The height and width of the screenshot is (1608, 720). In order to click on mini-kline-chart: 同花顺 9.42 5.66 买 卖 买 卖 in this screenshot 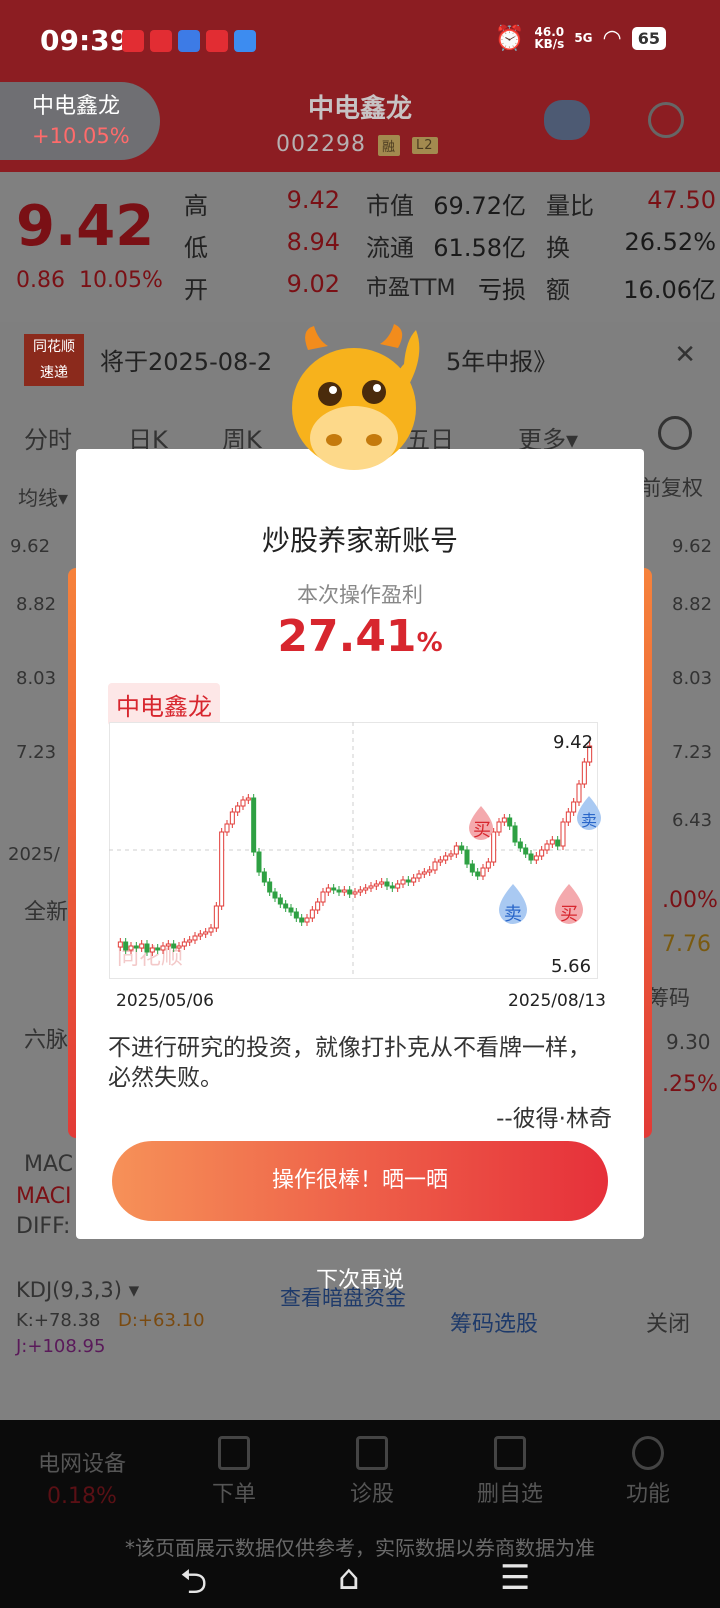, I will do `click(355, 850)`.